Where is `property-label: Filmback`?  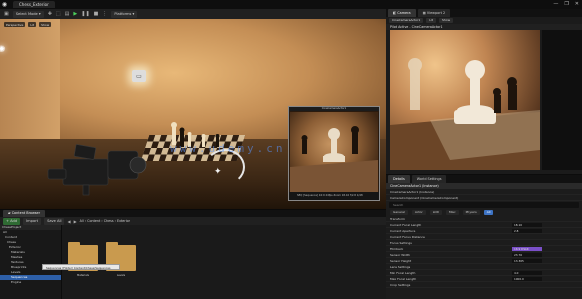 property-label: Filmback is located at coordinates (397, 248).